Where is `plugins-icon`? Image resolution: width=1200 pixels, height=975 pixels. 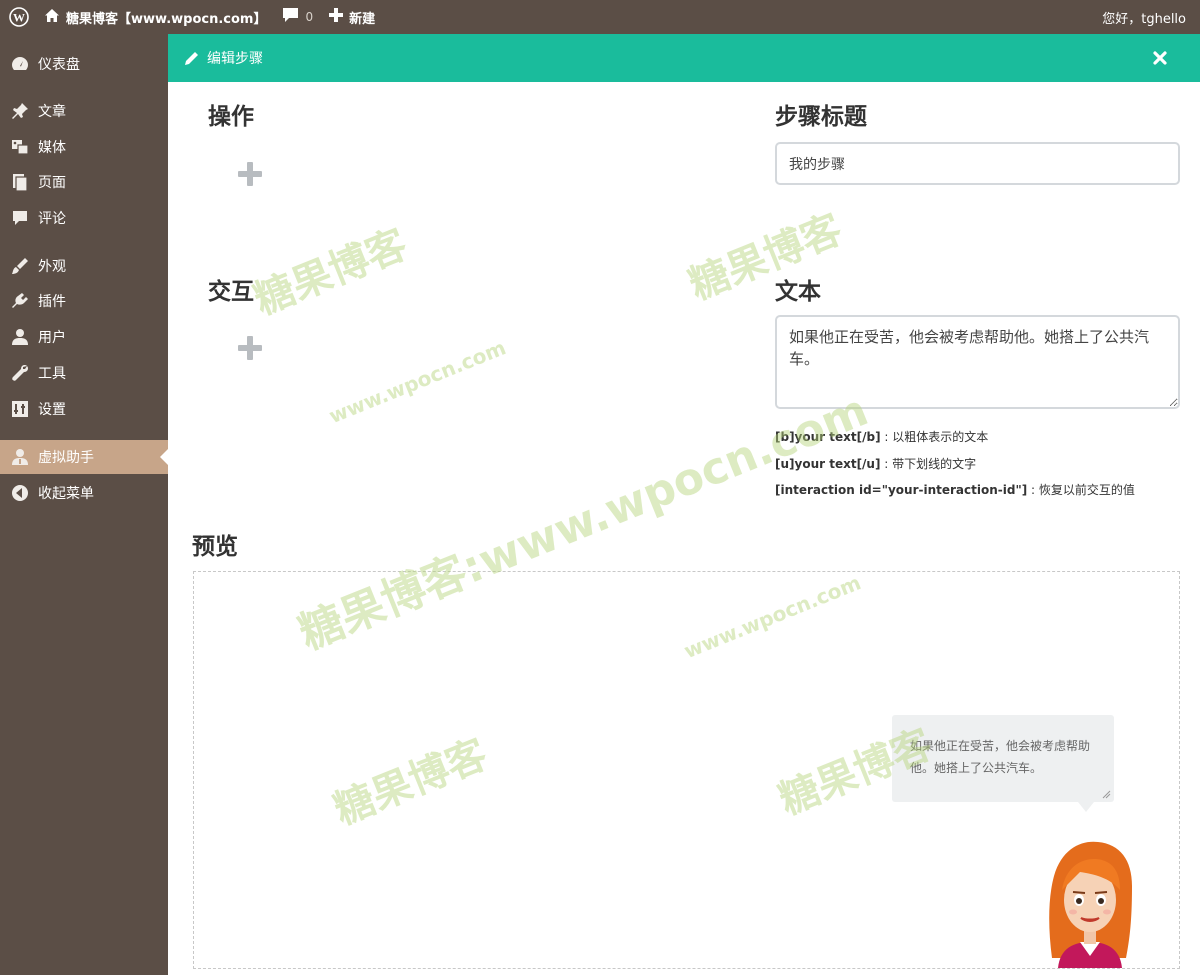 plugins-icon is located at coordinates (20, 301).